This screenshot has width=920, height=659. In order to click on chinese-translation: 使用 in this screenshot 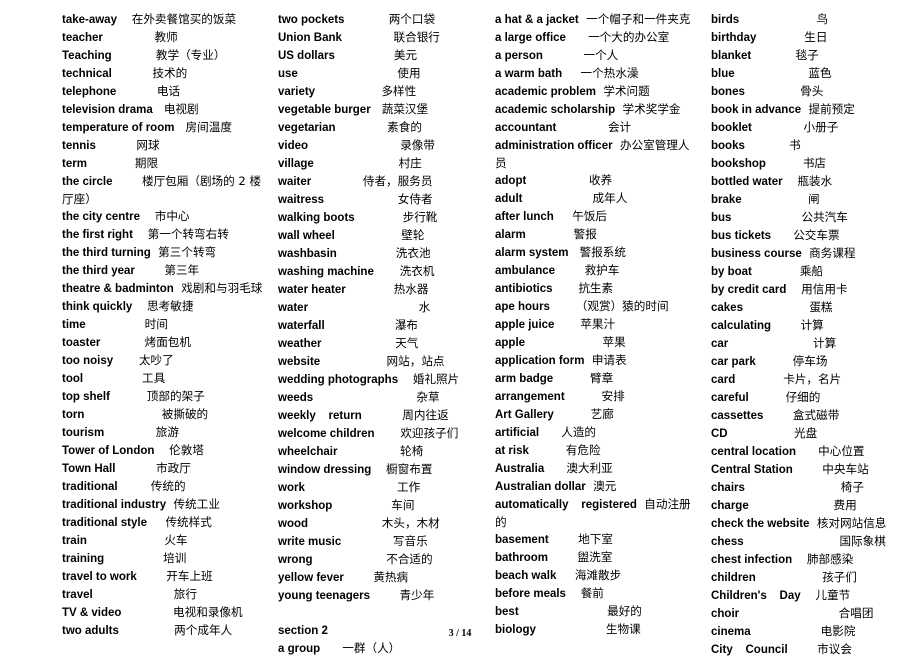, I will do `click(409, 73)`.